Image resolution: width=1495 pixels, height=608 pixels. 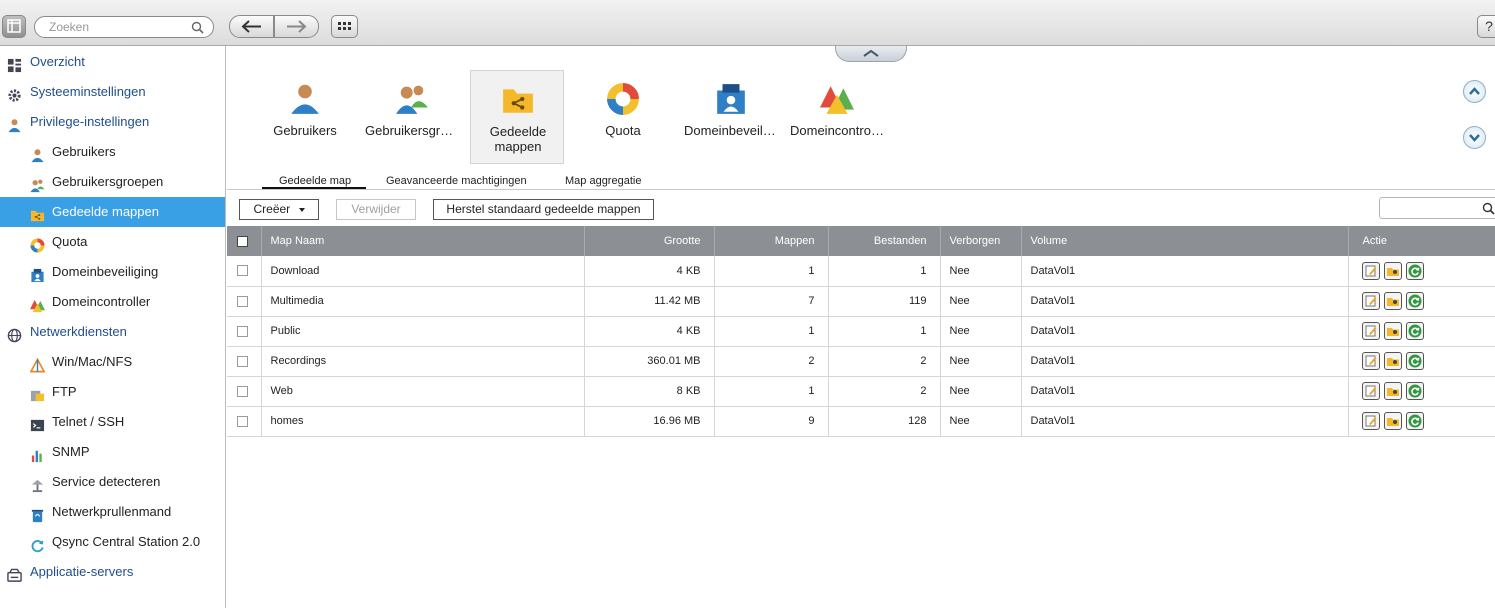 What do you see at coordinates (1474, 91) in the screenshot?
I see `scroll-up-button` at bounding box center [1474, 91].